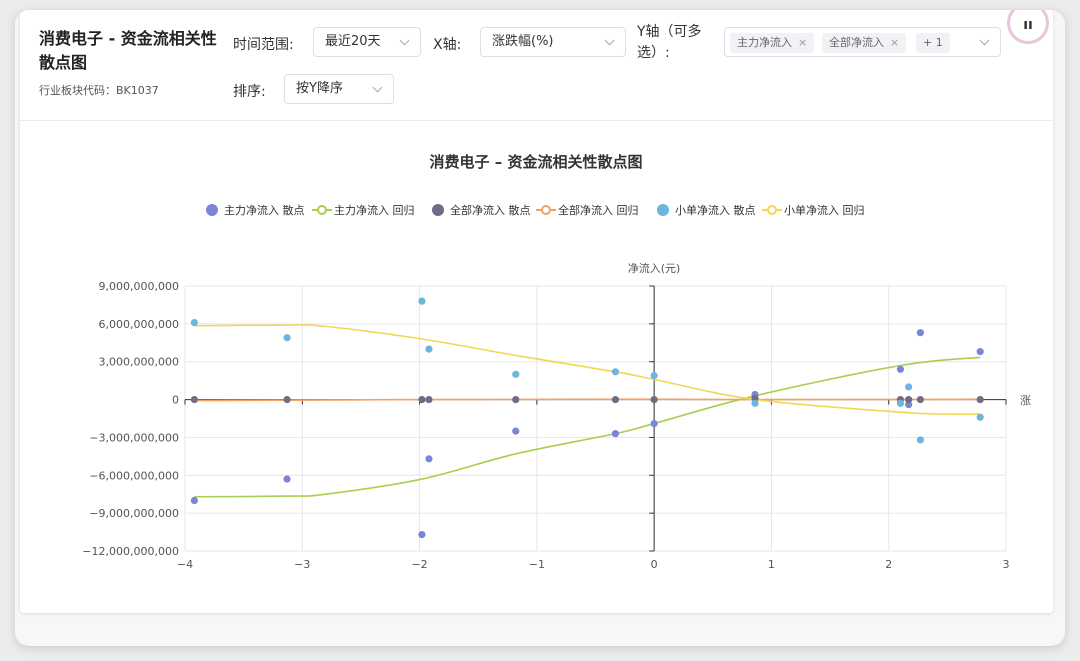 This screenshot has height=661, width=1080. Describe the element at coordinates (598, 210) in the screenshot. I see `legend-label: 全部净流入 回归` at that location.